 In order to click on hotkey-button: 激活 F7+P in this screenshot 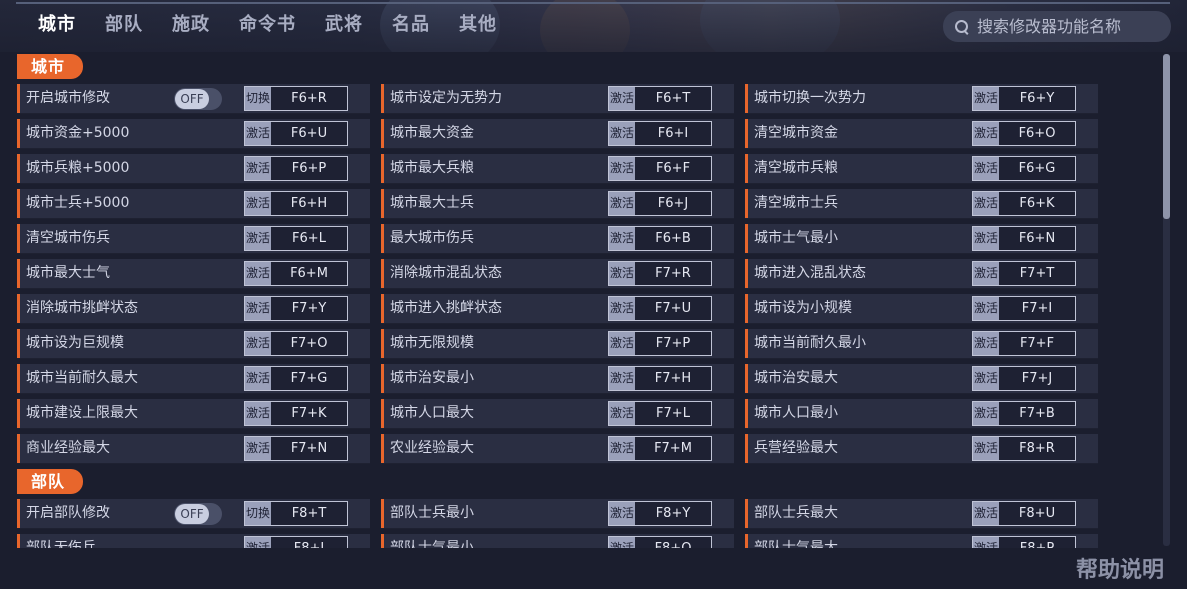, I will do `click(660, 343)`.